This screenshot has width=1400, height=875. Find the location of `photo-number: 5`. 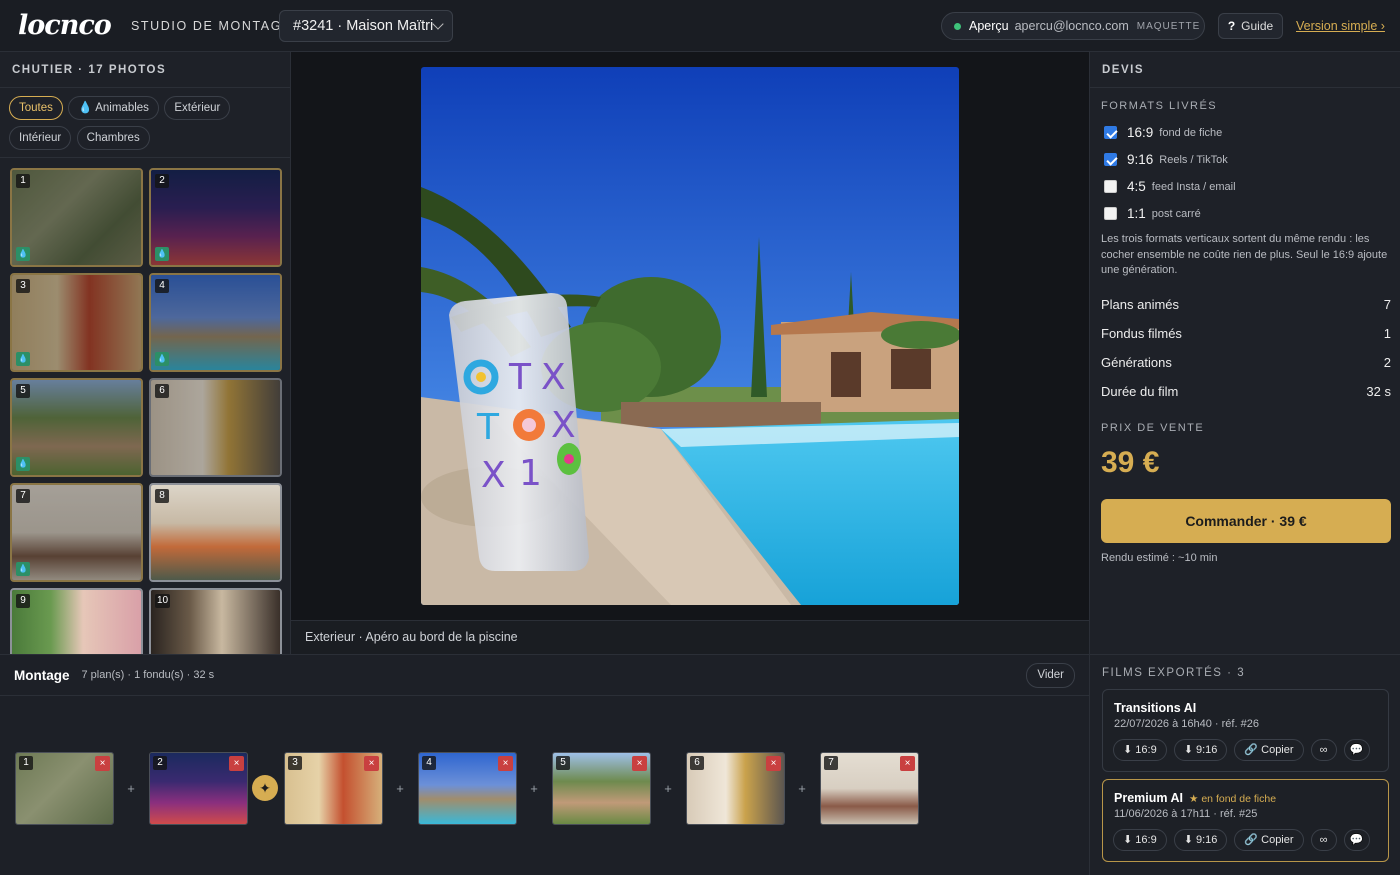

photo-number: 5 is located at coordinates (23, 391).